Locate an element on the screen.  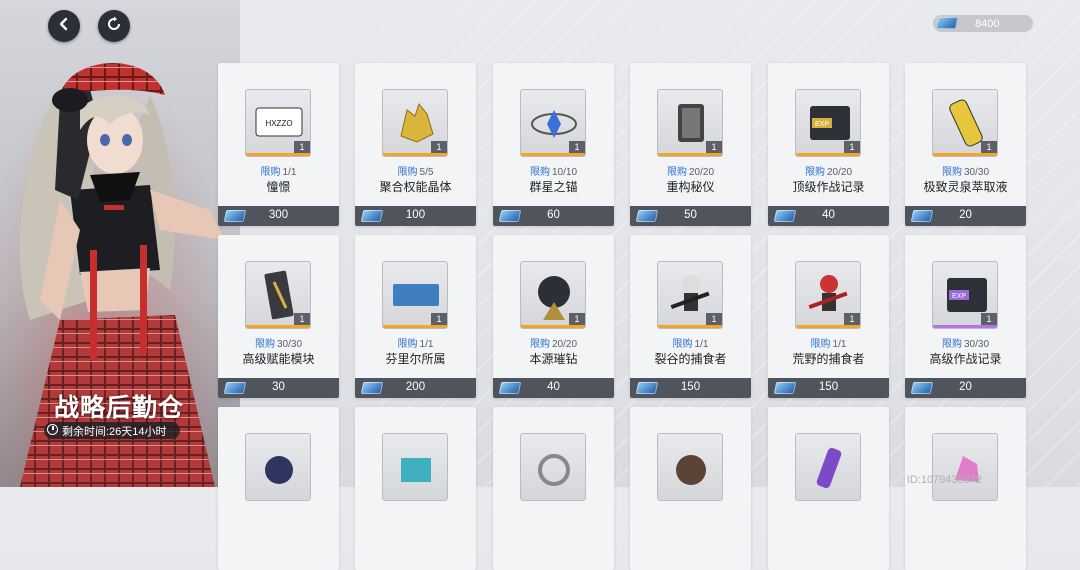
shop-item-card: 1 限购 1/1 裂谷的捕食者 150 is located at coordinates (690, 316).